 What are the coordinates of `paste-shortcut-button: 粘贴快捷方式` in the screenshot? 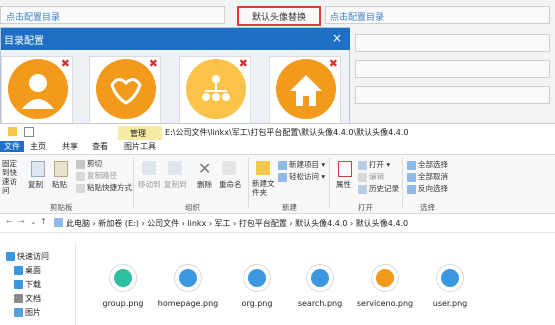 It's located at (104, 187).